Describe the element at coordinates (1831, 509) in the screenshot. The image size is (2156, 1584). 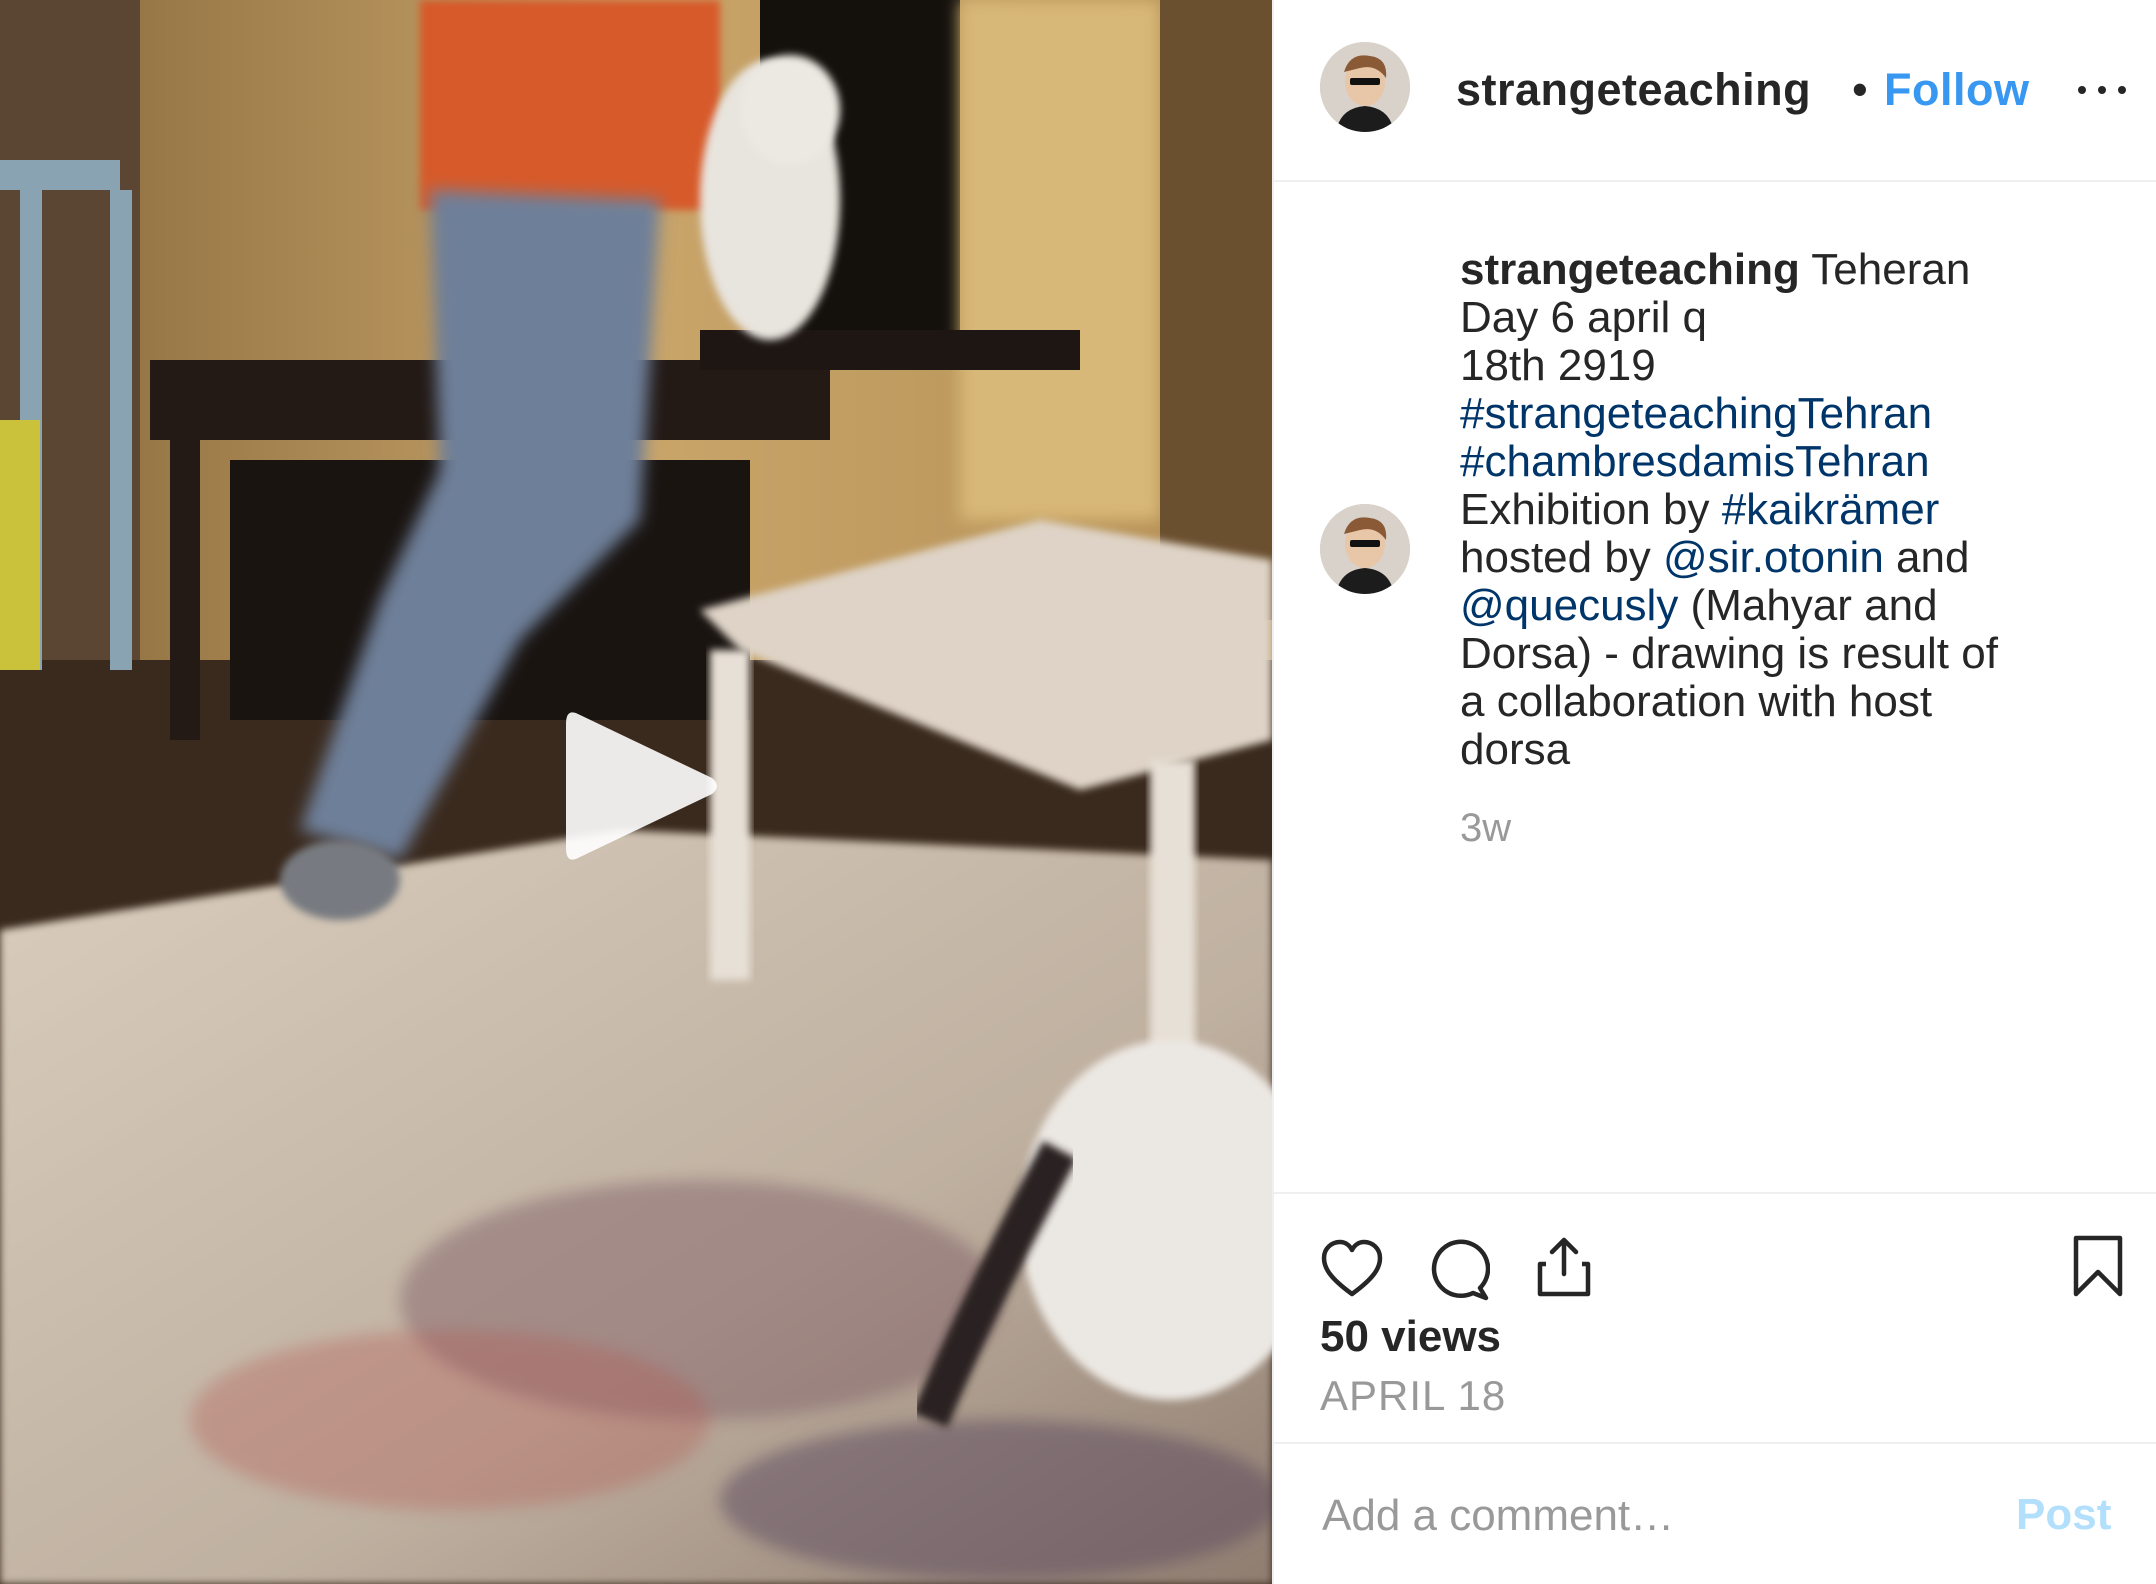
I see `hashtag-link: #kaikrämer` at that location.